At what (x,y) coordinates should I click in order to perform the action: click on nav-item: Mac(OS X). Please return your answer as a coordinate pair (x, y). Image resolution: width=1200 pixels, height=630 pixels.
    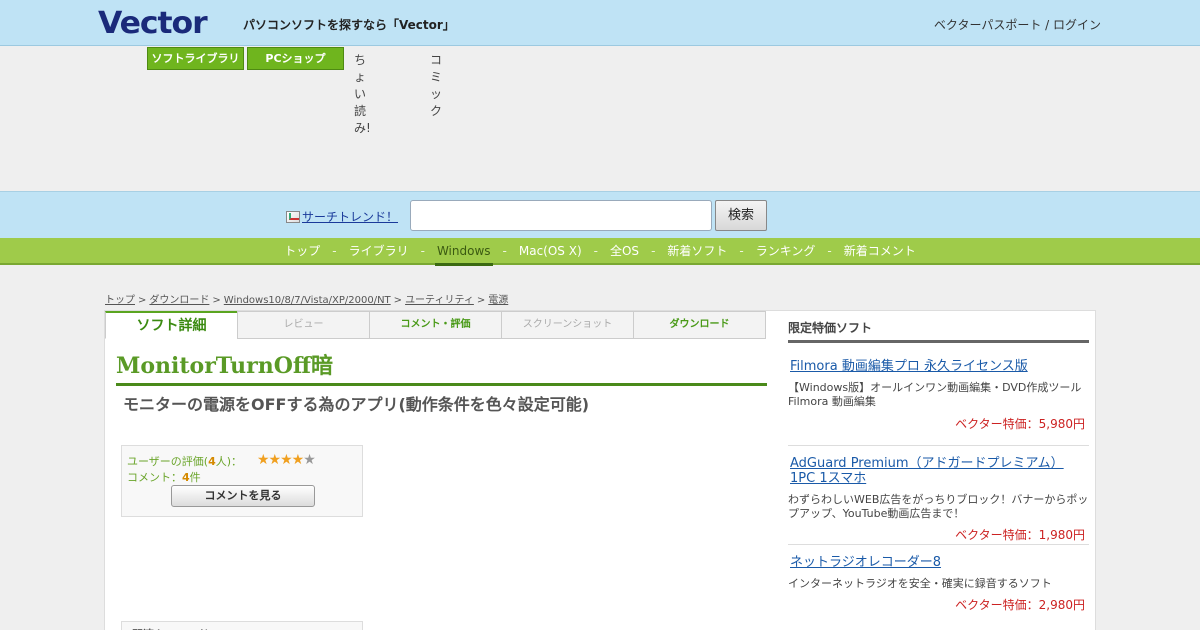
    Looking at the image, I should click on (550, 251).